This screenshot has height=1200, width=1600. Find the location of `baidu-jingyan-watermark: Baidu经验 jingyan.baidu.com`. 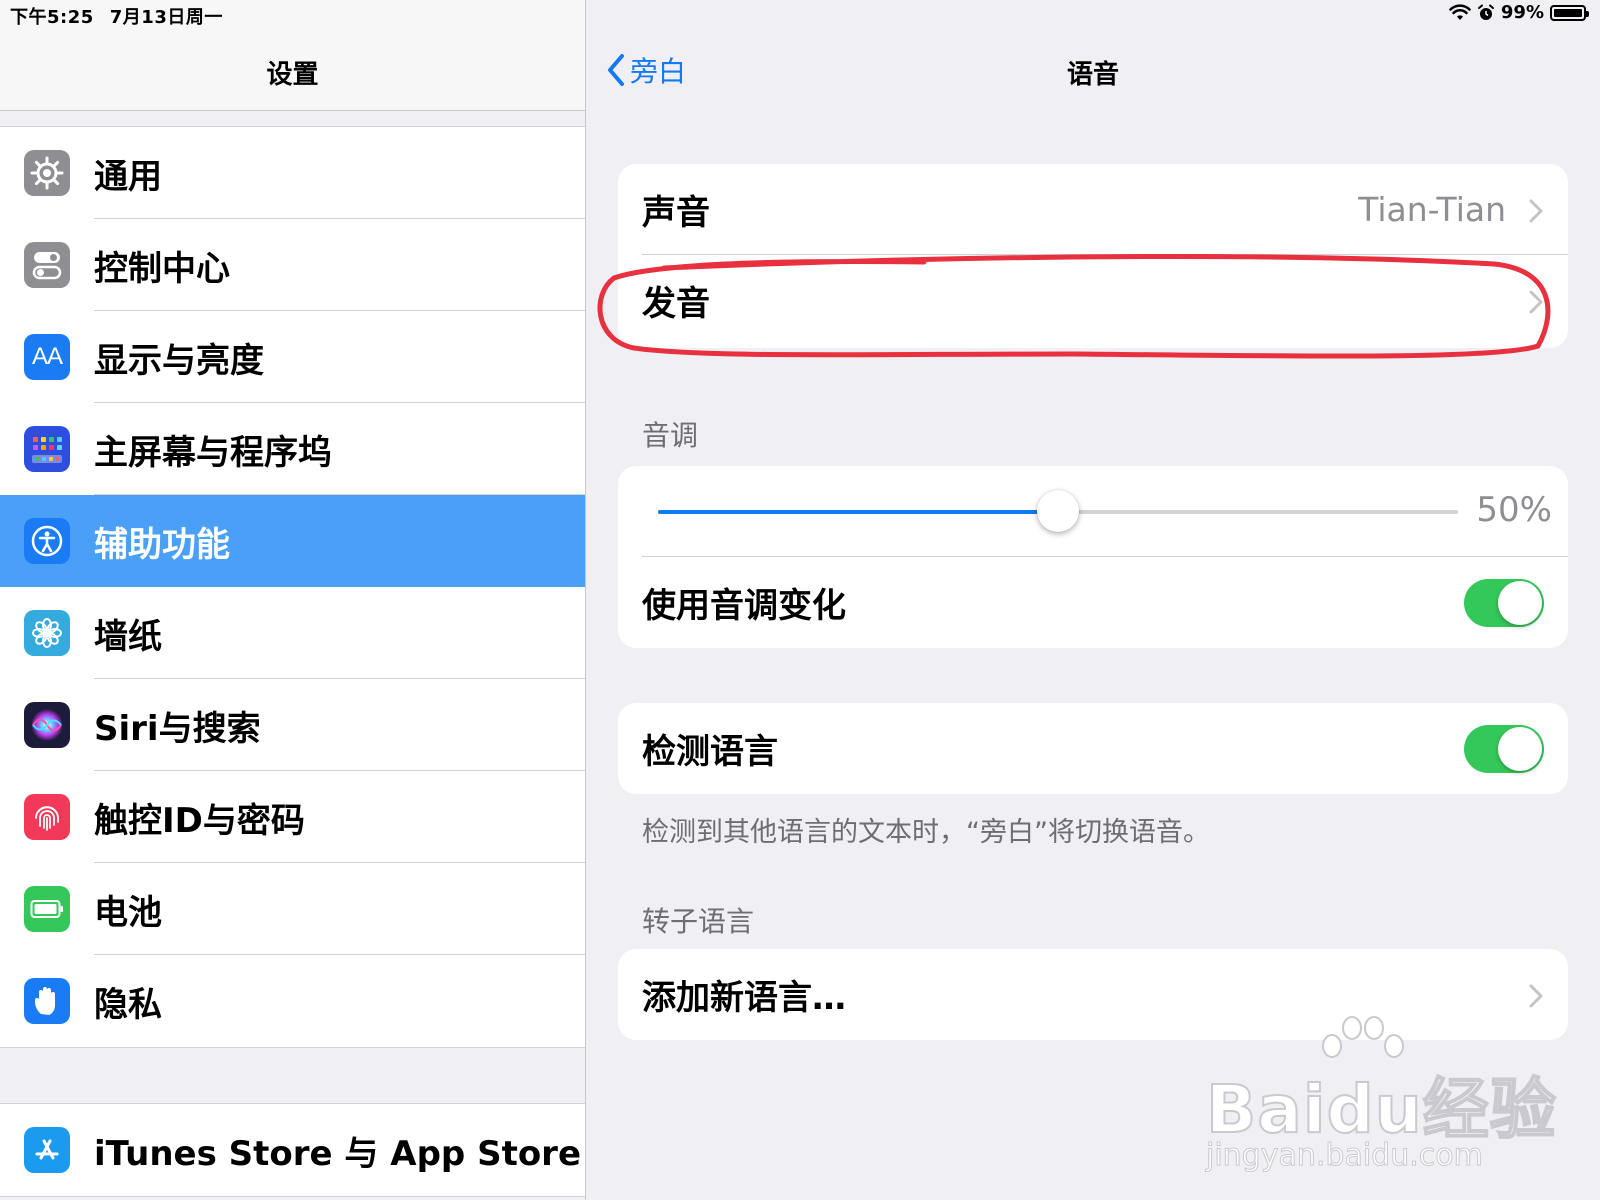

baidu-jingyan-watermark: Baidu经验 jingyan.baidu.com is located at coordinates (1381, 1103).